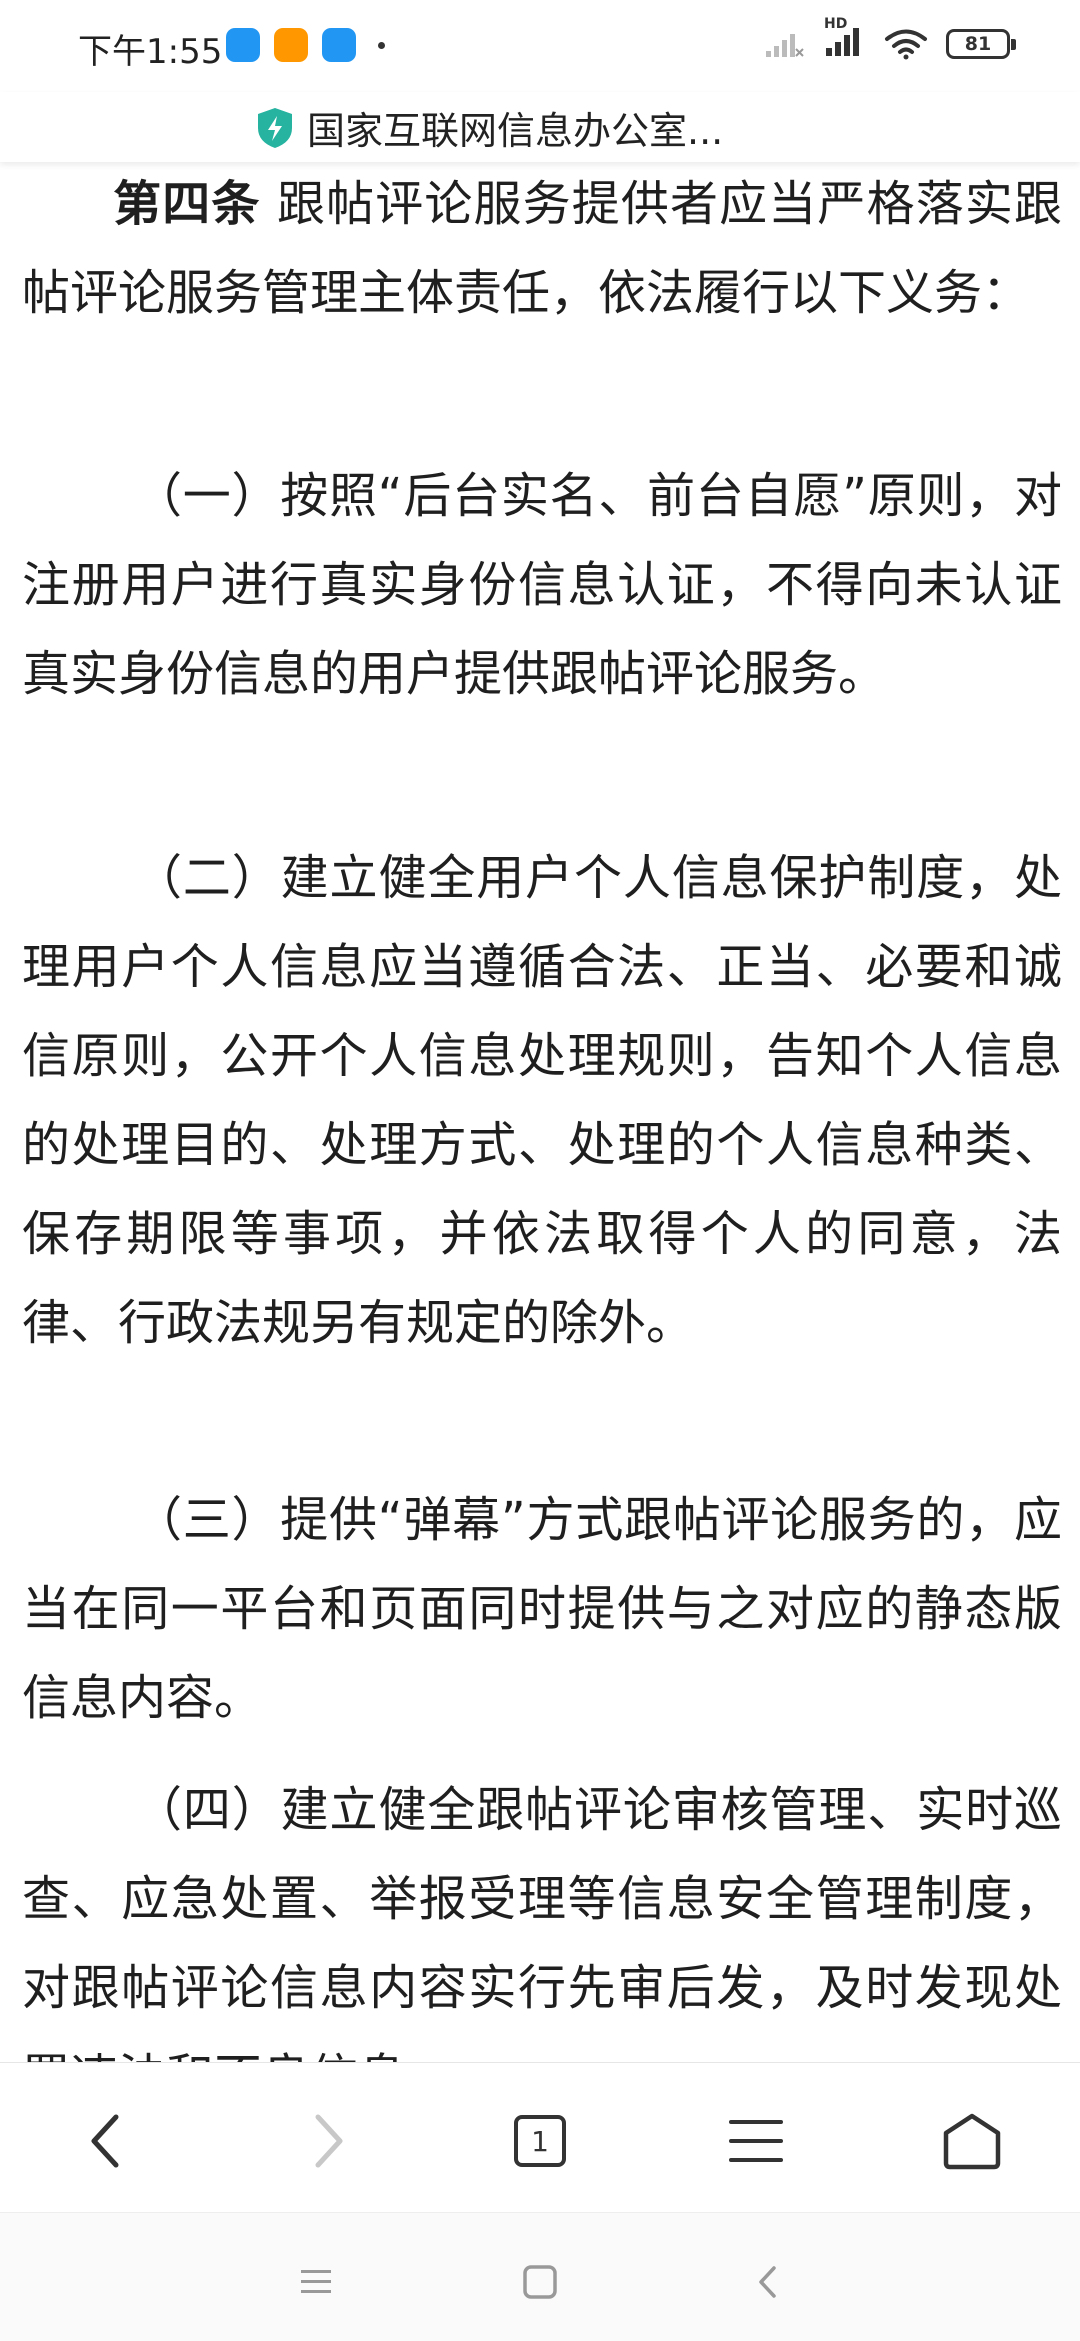 The width and height of the screenshot is (1080, 2341). Describe the element at coordinates (836, 24) in the screenshot. I see `network-type-label: HD` at that location.